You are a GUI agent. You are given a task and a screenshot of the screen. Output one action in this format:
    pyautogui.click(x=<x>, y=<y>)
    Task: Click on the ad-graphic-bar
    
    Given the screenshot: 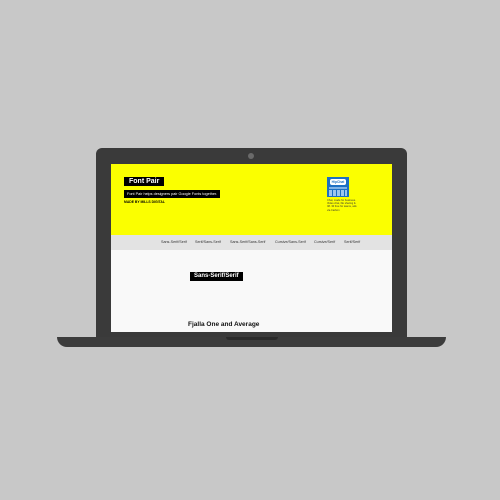 What is the action you would take?
    pyautogui.click(x=338, y=188)
    